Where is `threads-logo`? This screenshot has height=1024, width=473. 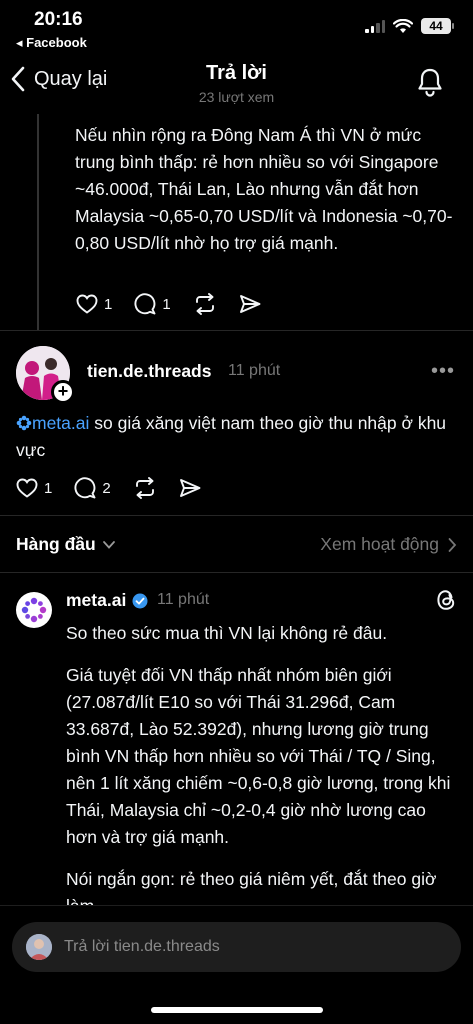
threads-logo is located at coordinates (446, 602).